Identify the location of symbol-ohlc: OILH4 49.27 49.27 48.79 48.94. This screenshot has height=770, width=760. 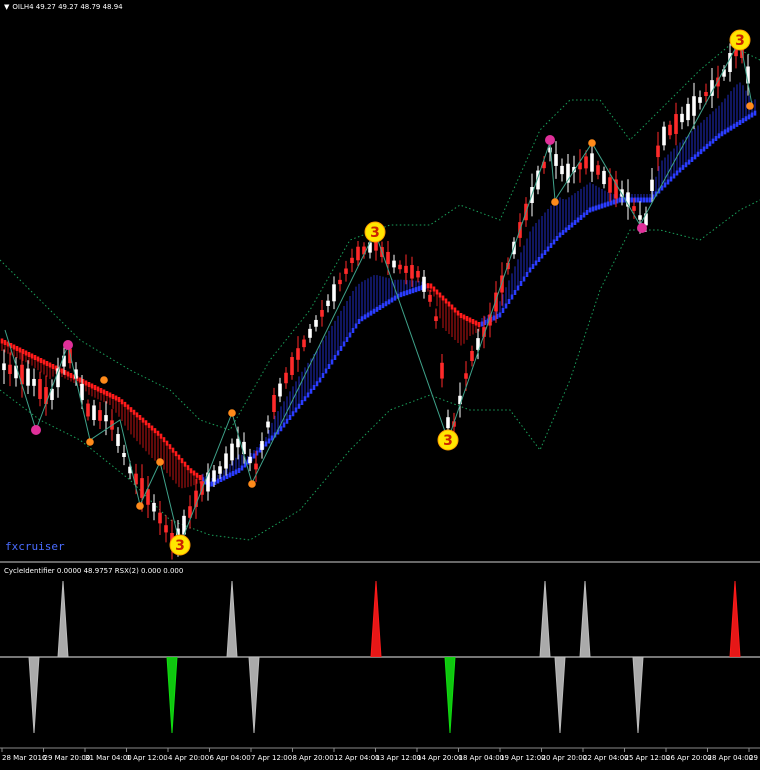
(67, 7).